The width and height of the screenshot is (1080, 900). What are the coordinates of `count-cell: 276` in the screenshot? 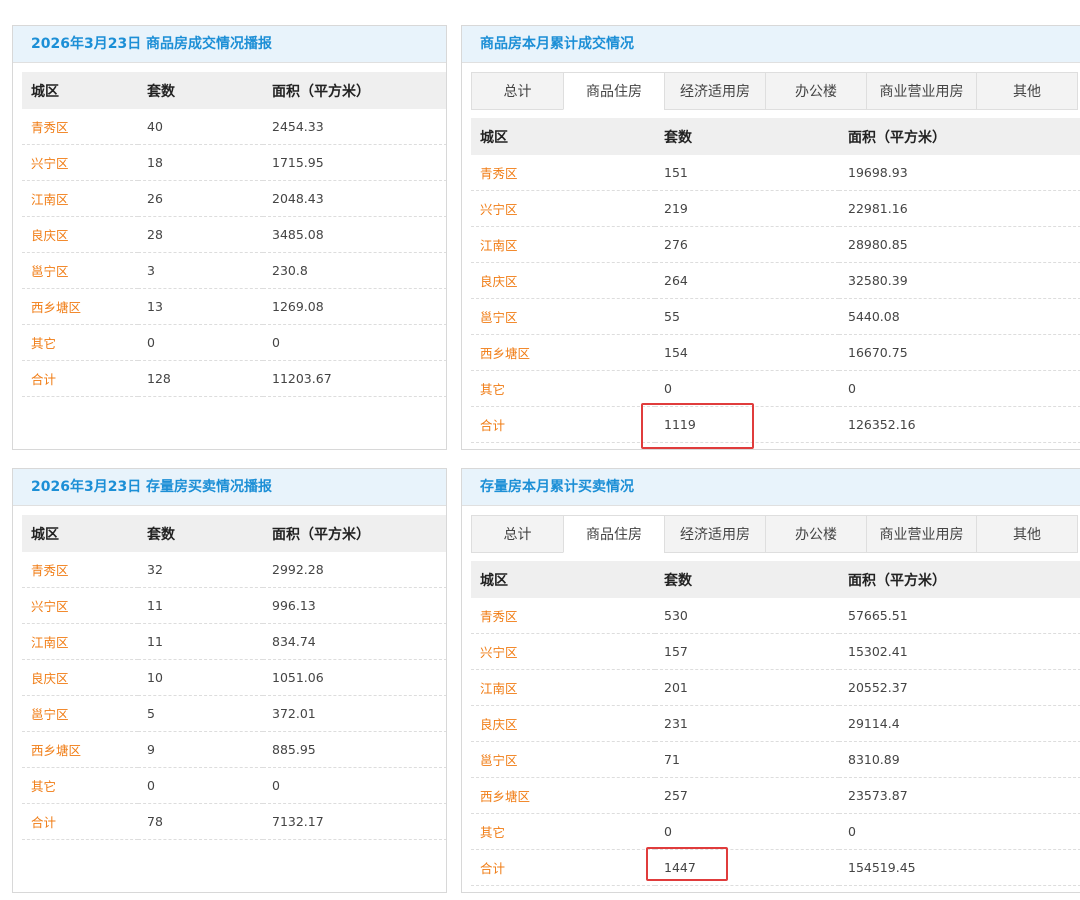 It's located at (747, 244).